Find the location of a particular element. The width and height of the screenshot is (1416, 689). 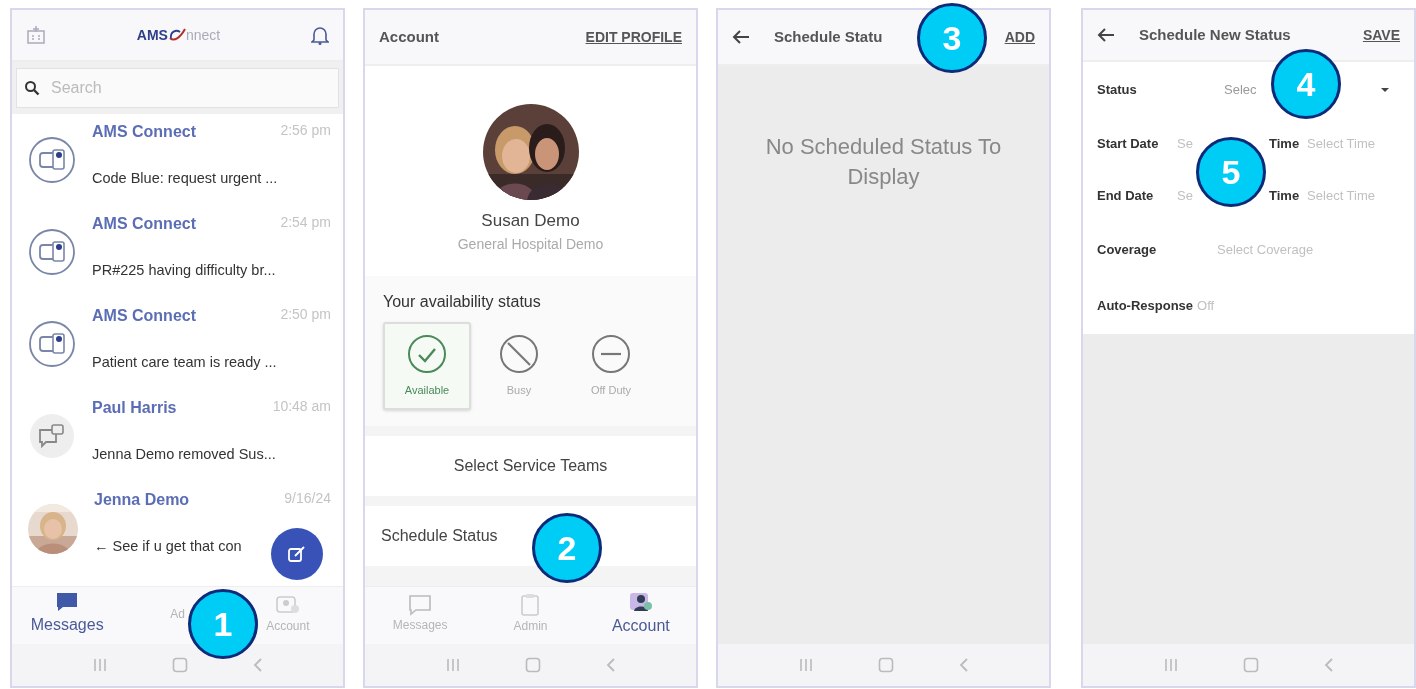

menu-item: Select Service Teams is located at coordinates (530, 466).